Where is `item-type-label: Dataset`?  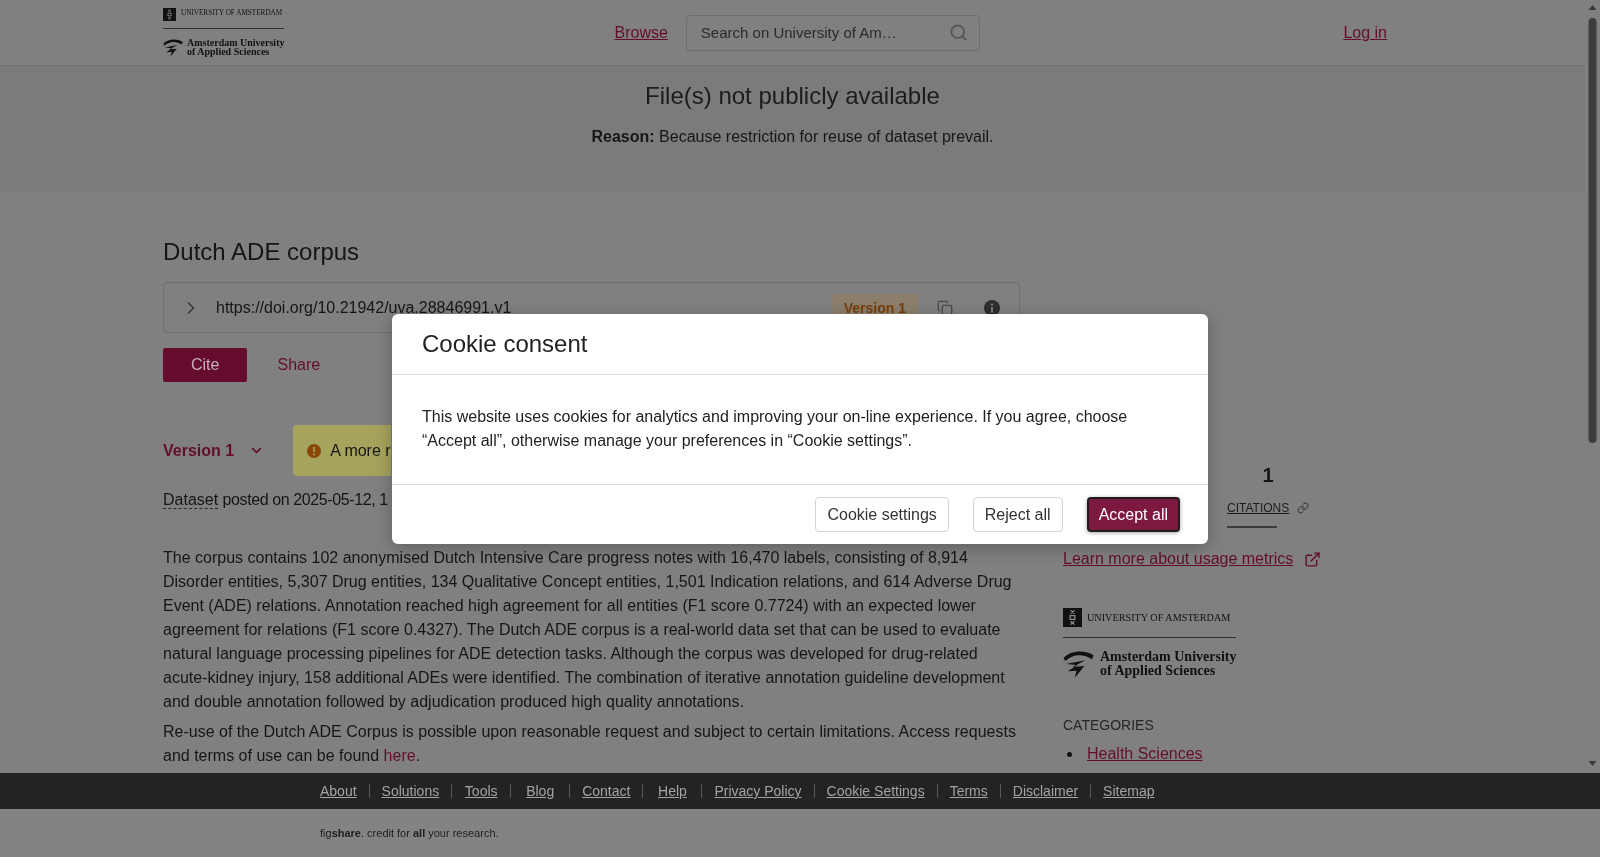
item-type-label: Dataset is located at coordinates (191, 500).